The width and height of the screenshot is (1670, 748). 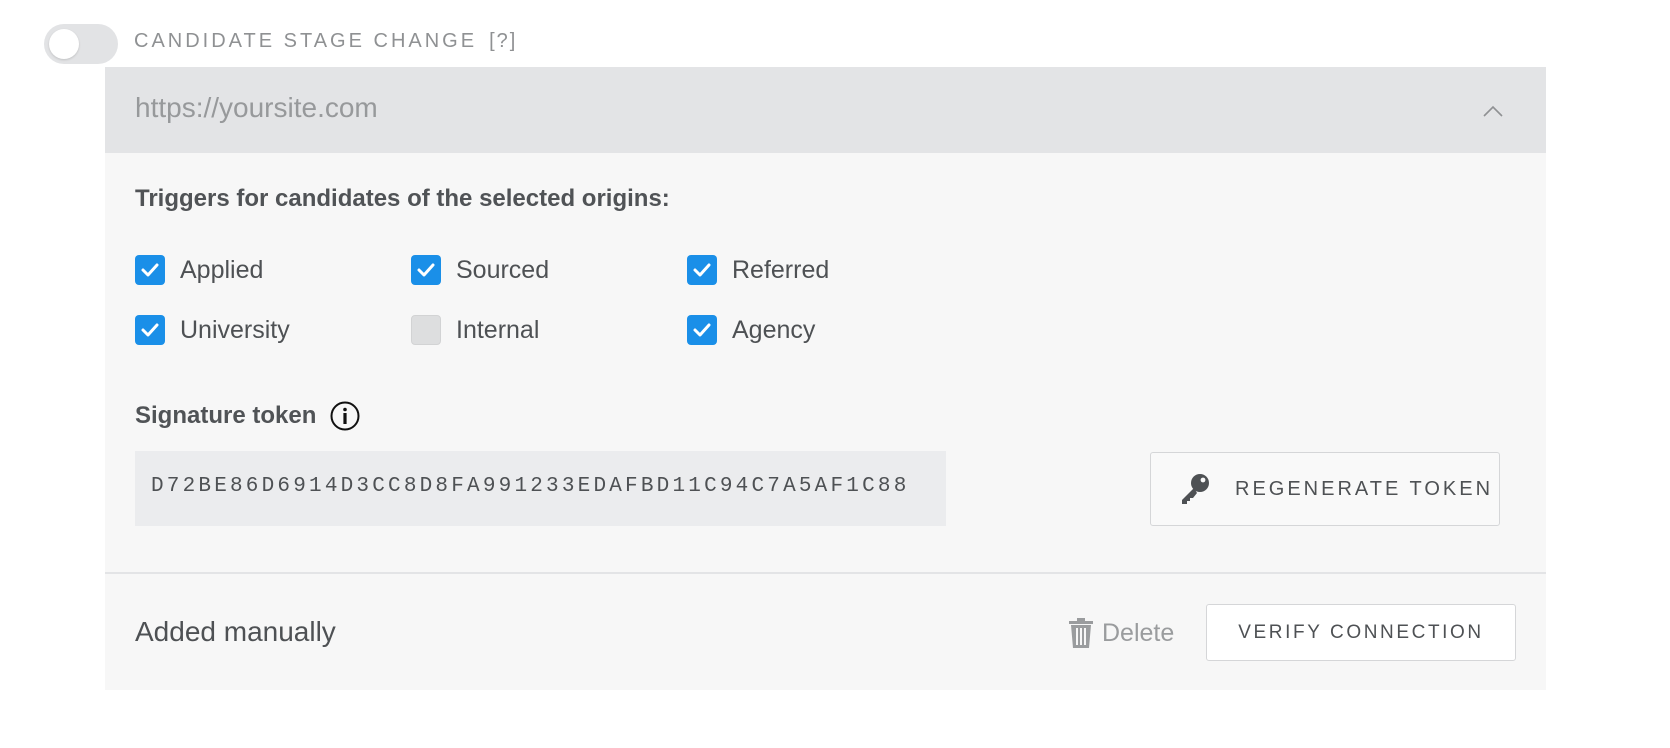 What do you see at coordinates (345, 416) in the screenshot?
I see `info-icon` at bounding box center [345, 416].